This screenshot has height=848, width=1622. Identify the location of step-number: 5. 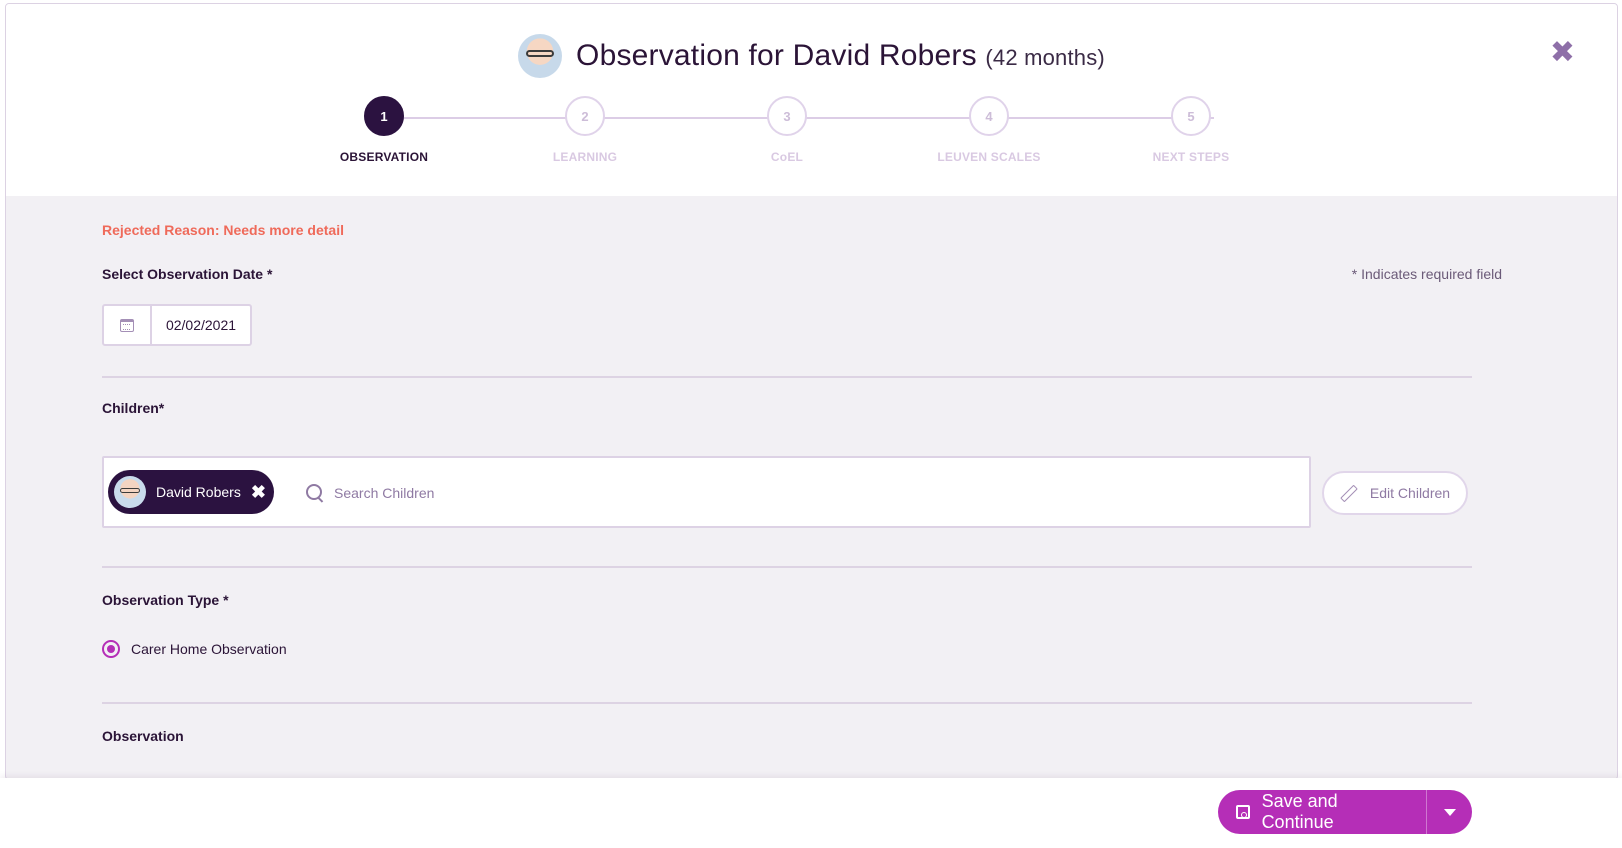
(1191, 116).